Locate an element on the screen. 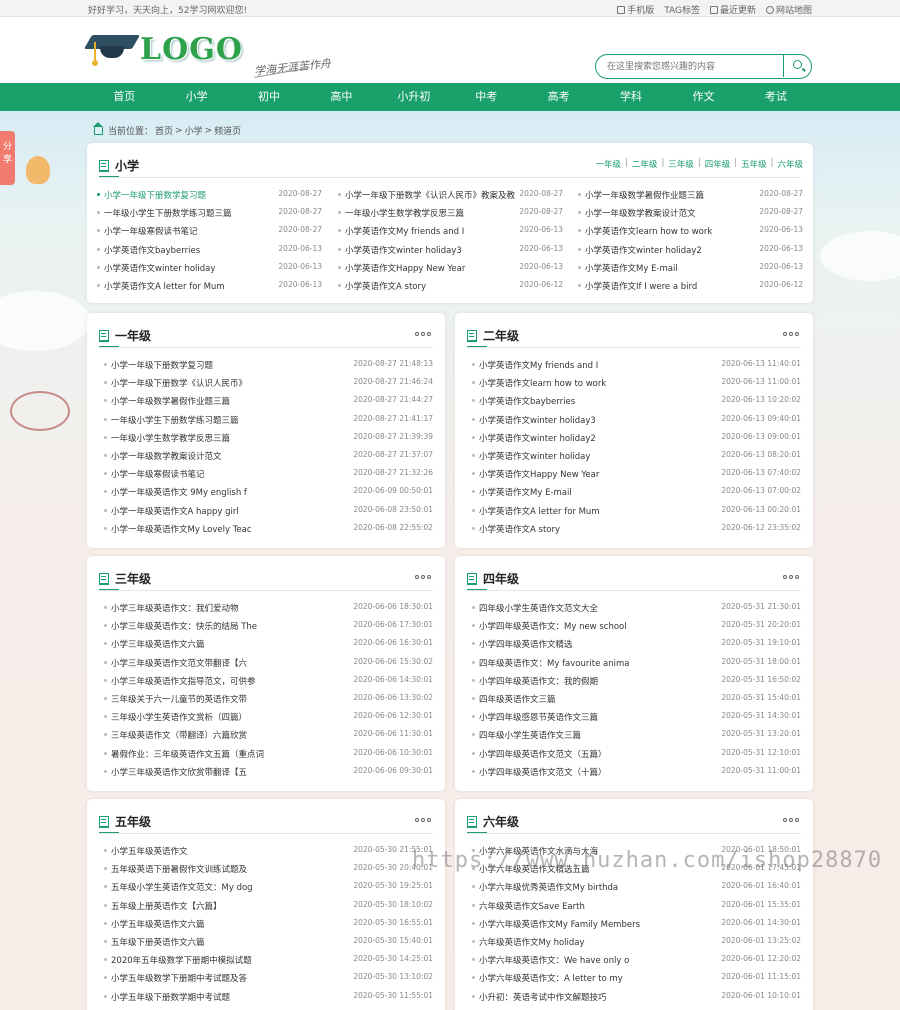 This screenshot has height=1010, width=900. list-item: 一年级小学生数学教学反思三篇 2020-08-27 is located at coordinates (450, 213).